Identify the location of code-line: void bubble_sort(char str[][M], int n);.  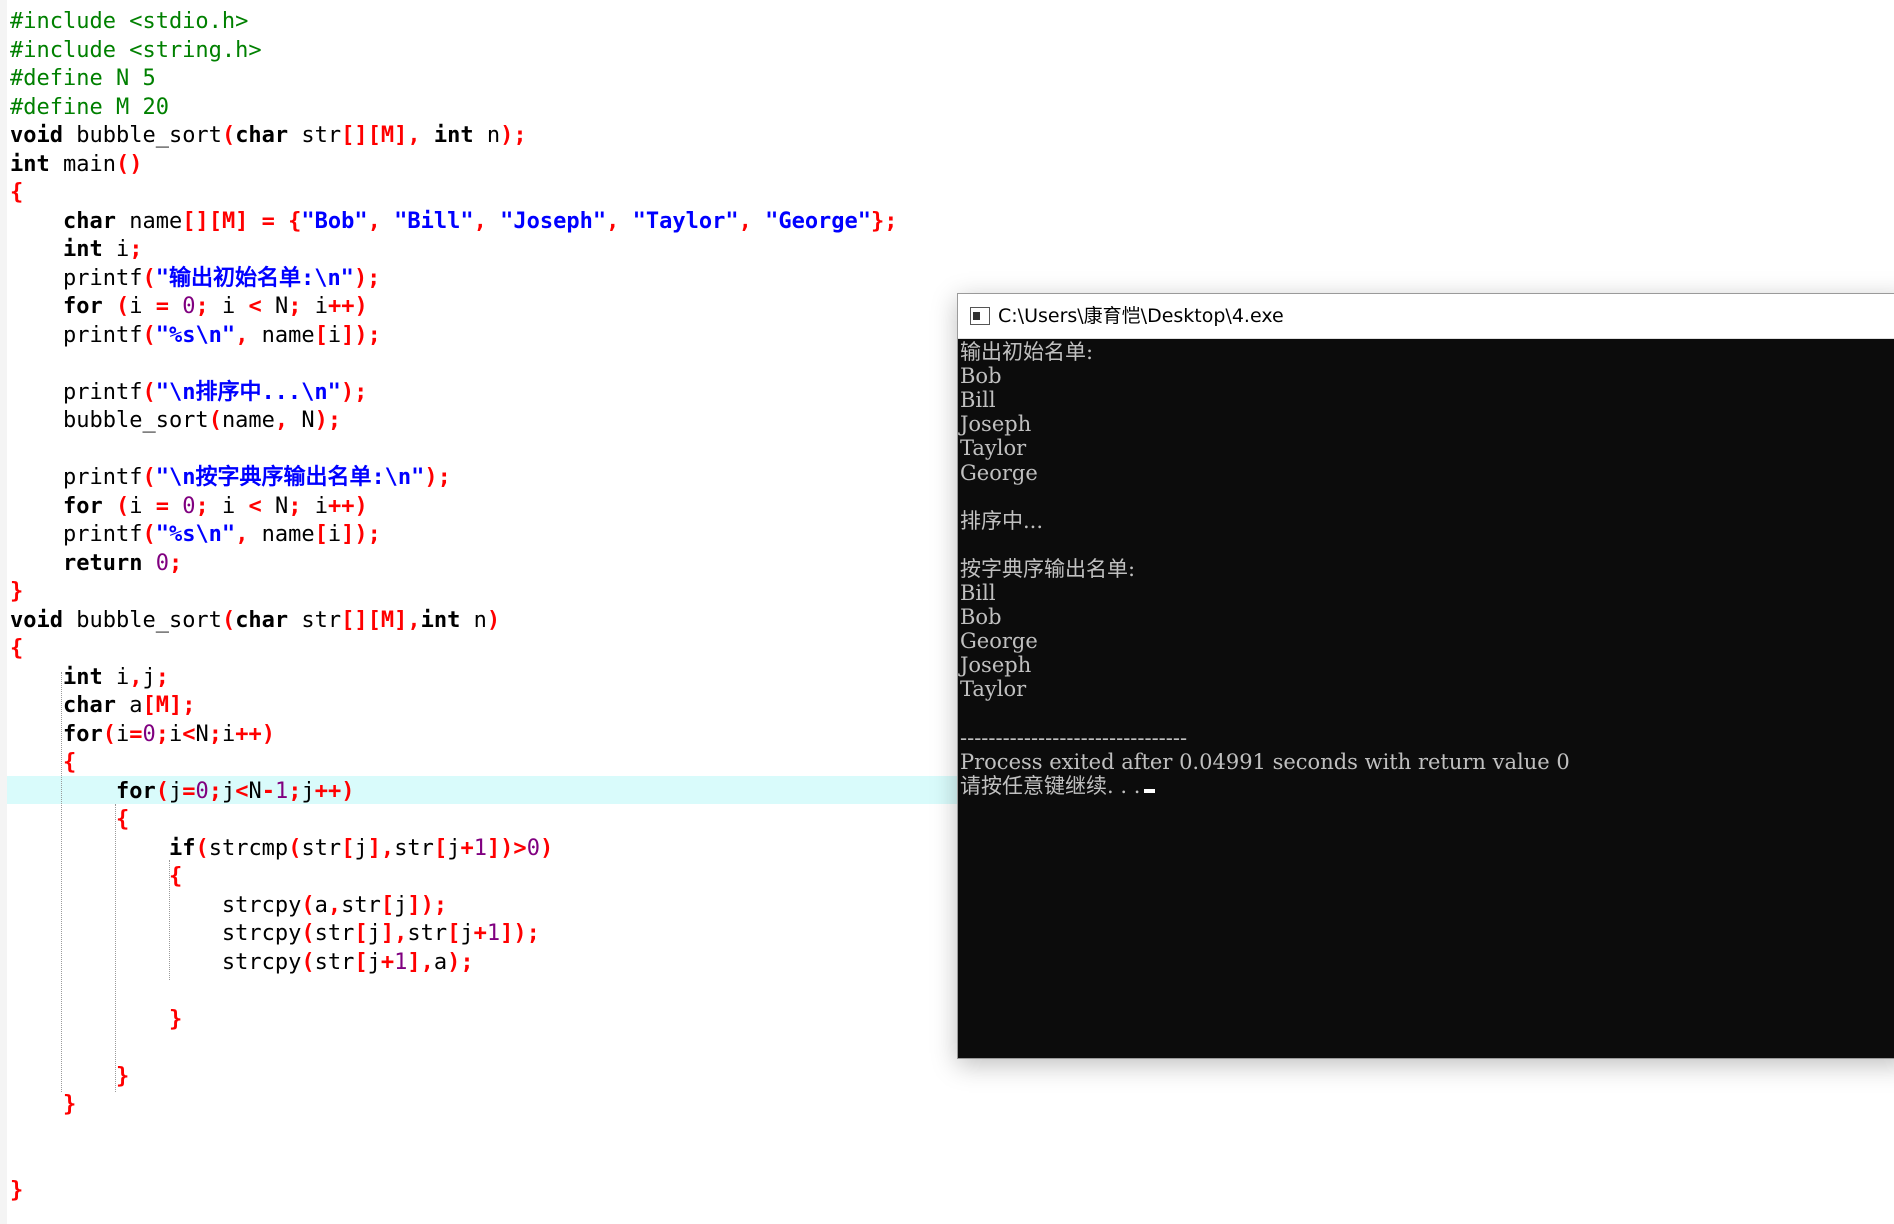
(268, 136).